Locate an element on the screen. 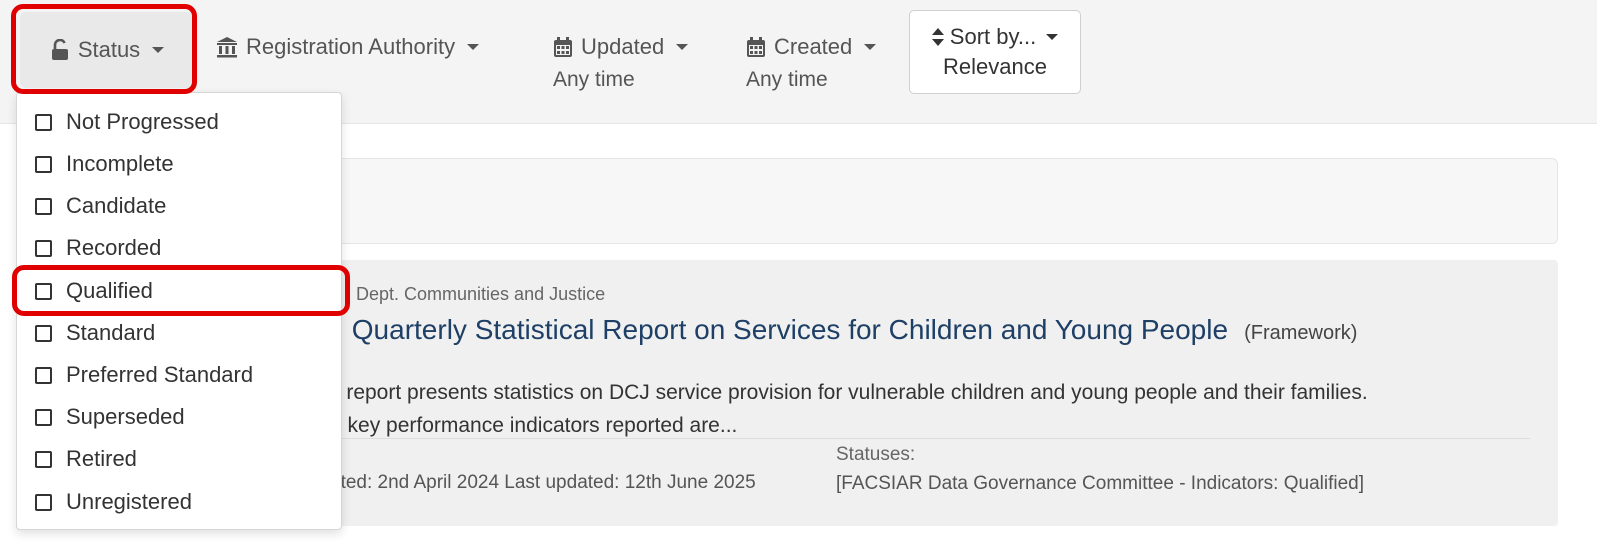 The width and height of the screenshot is (1597, 547). status-option-label: Retired is located at coordinates (101, 458).